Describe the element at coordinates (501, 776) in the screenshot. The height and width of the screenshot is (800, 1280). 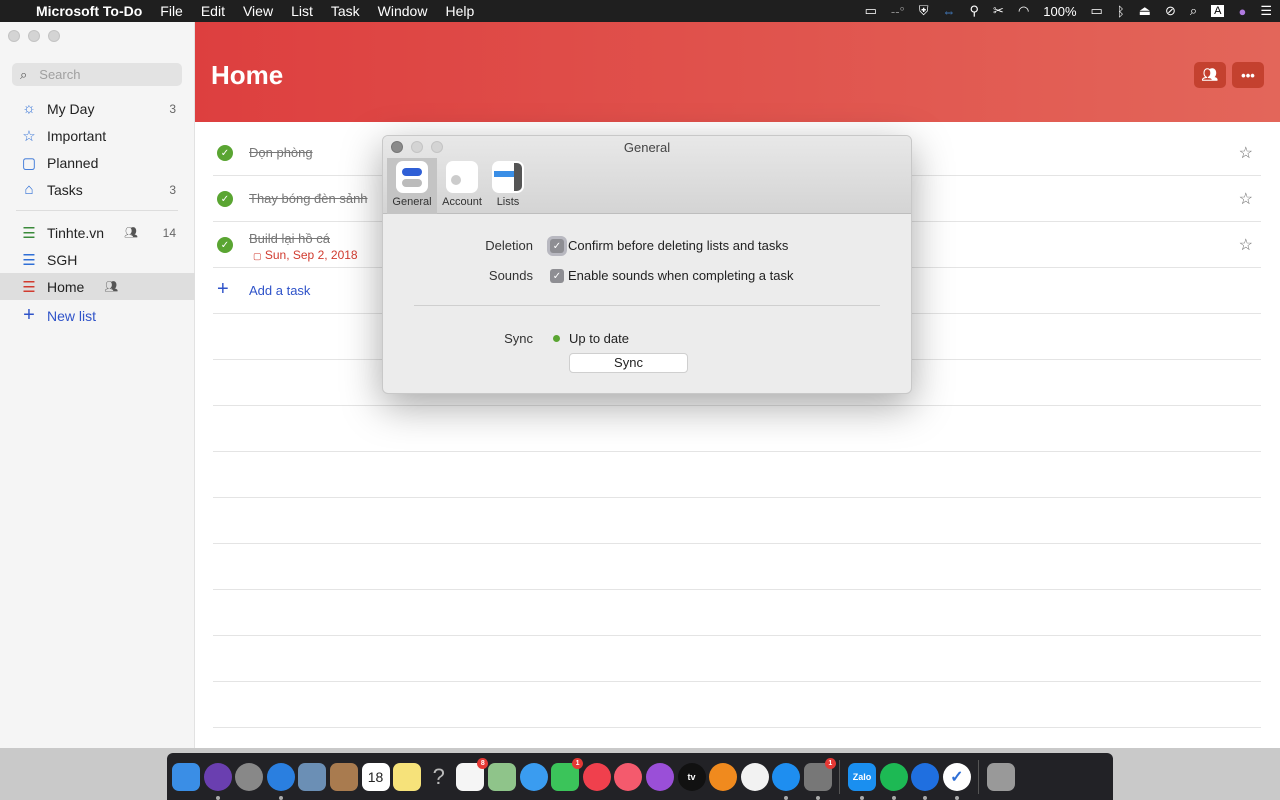
I see `dock-maps-icon` at that location.